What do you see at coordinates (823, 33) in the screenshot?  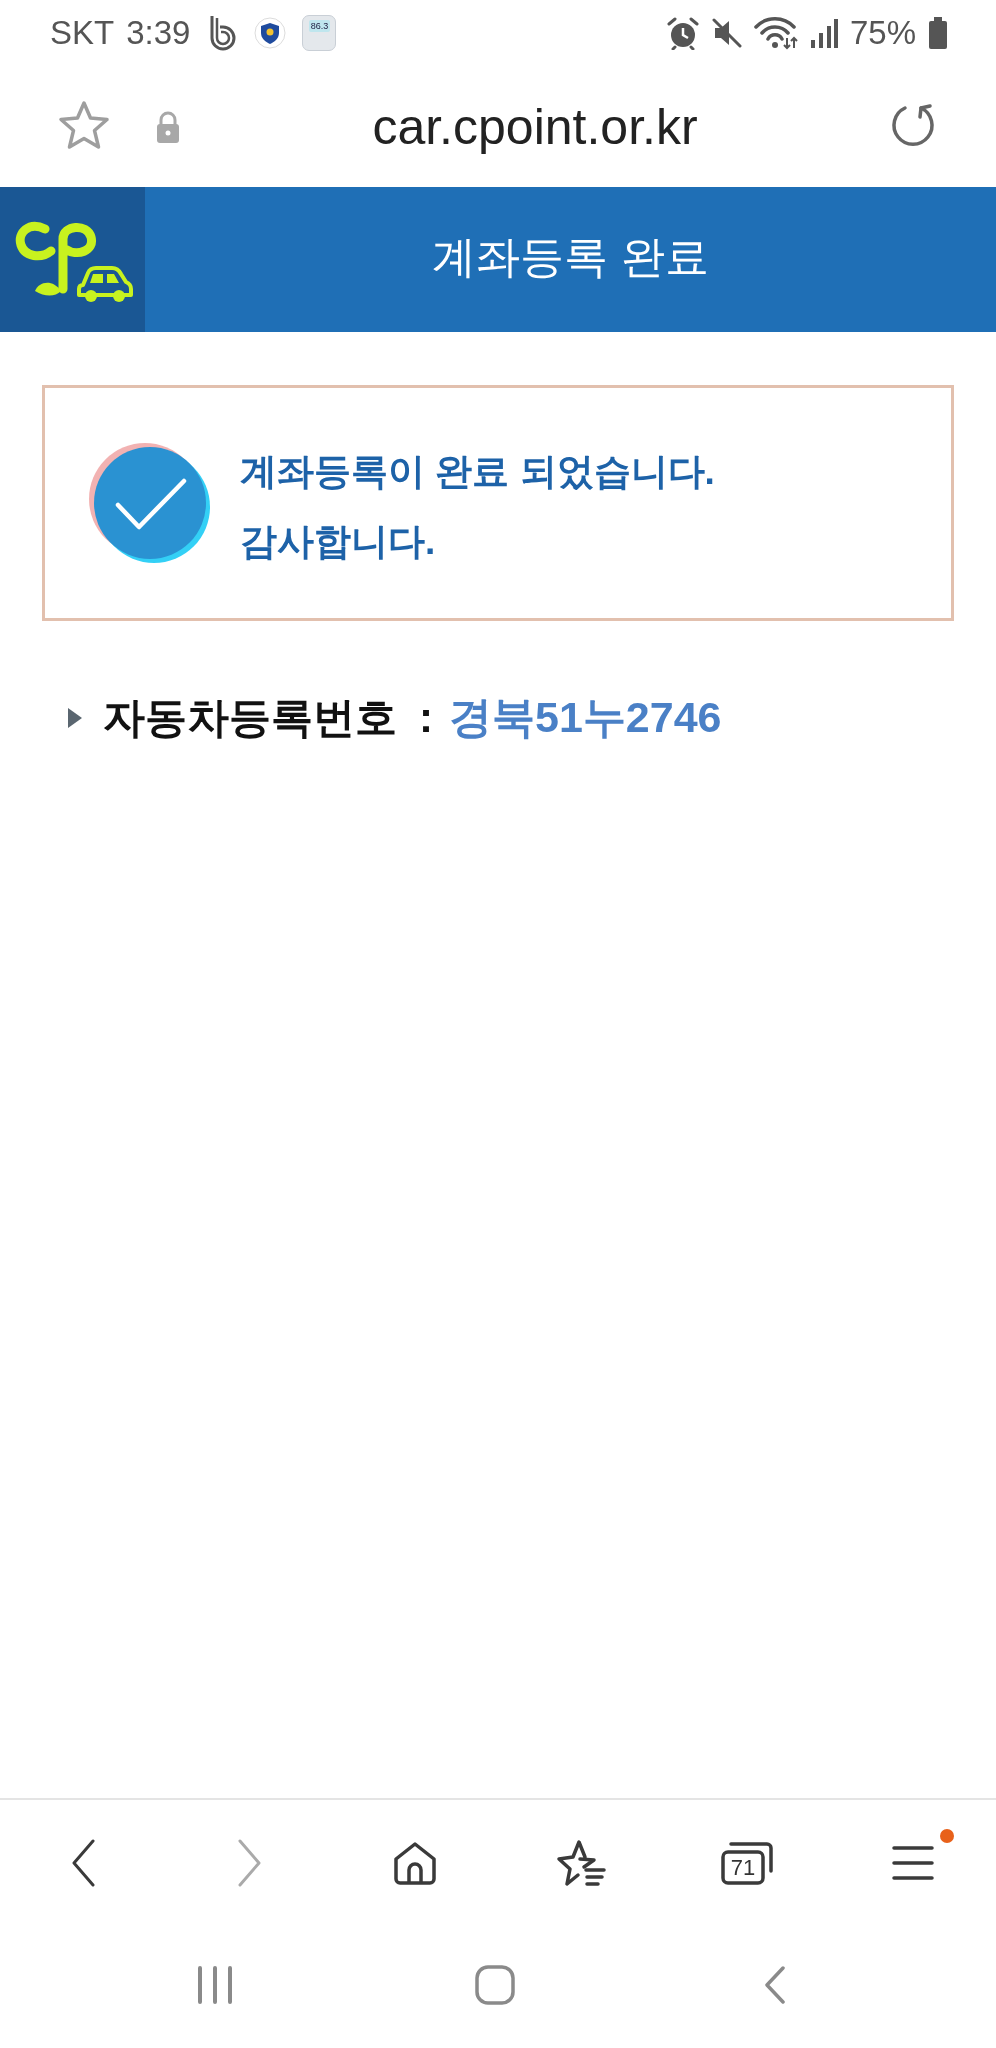 I see `signal-bars-icon` at bounding box center [823, 33].